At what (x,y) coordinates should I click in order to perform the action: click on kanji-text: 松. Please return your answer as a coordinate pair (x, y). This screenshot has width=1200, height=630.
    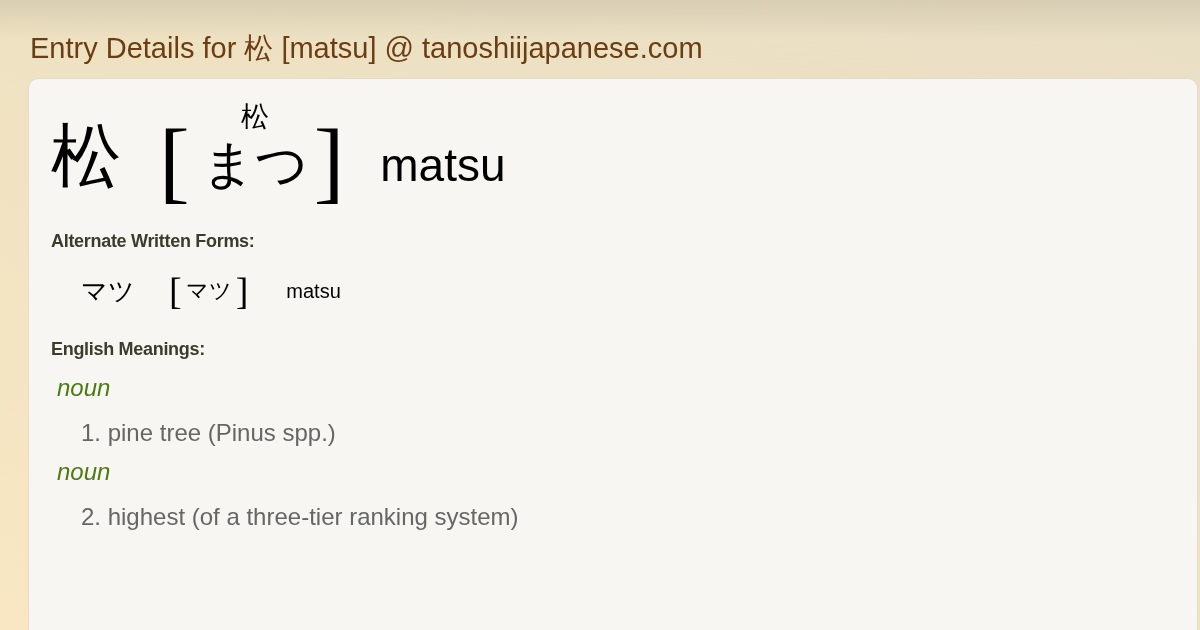
    Looking at the image, I should click on (86, 157).